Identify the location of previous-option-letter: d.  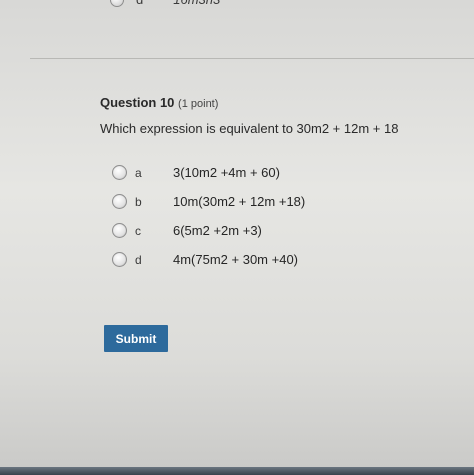
(139, 3).